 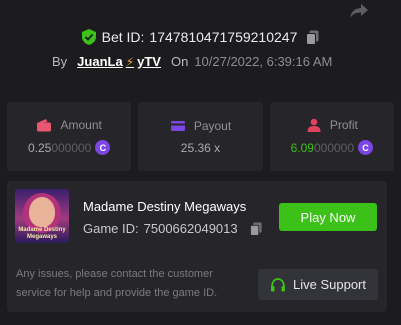 What do you see at coordinates (200, 147) in the screenshot?
I see `payout-value: 25.36 x` at bounding box center [200, 147].